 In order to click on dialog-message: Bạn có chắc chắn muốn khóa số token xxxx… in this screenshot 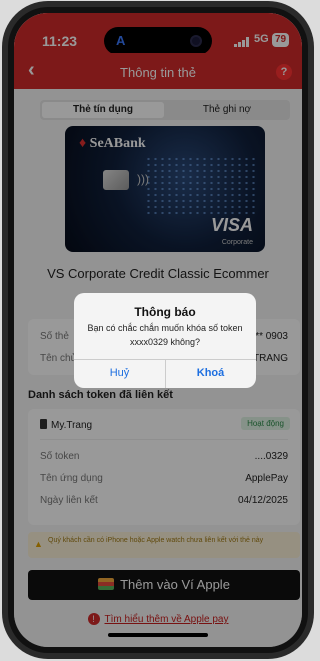, I will do `click(165, 335)`.